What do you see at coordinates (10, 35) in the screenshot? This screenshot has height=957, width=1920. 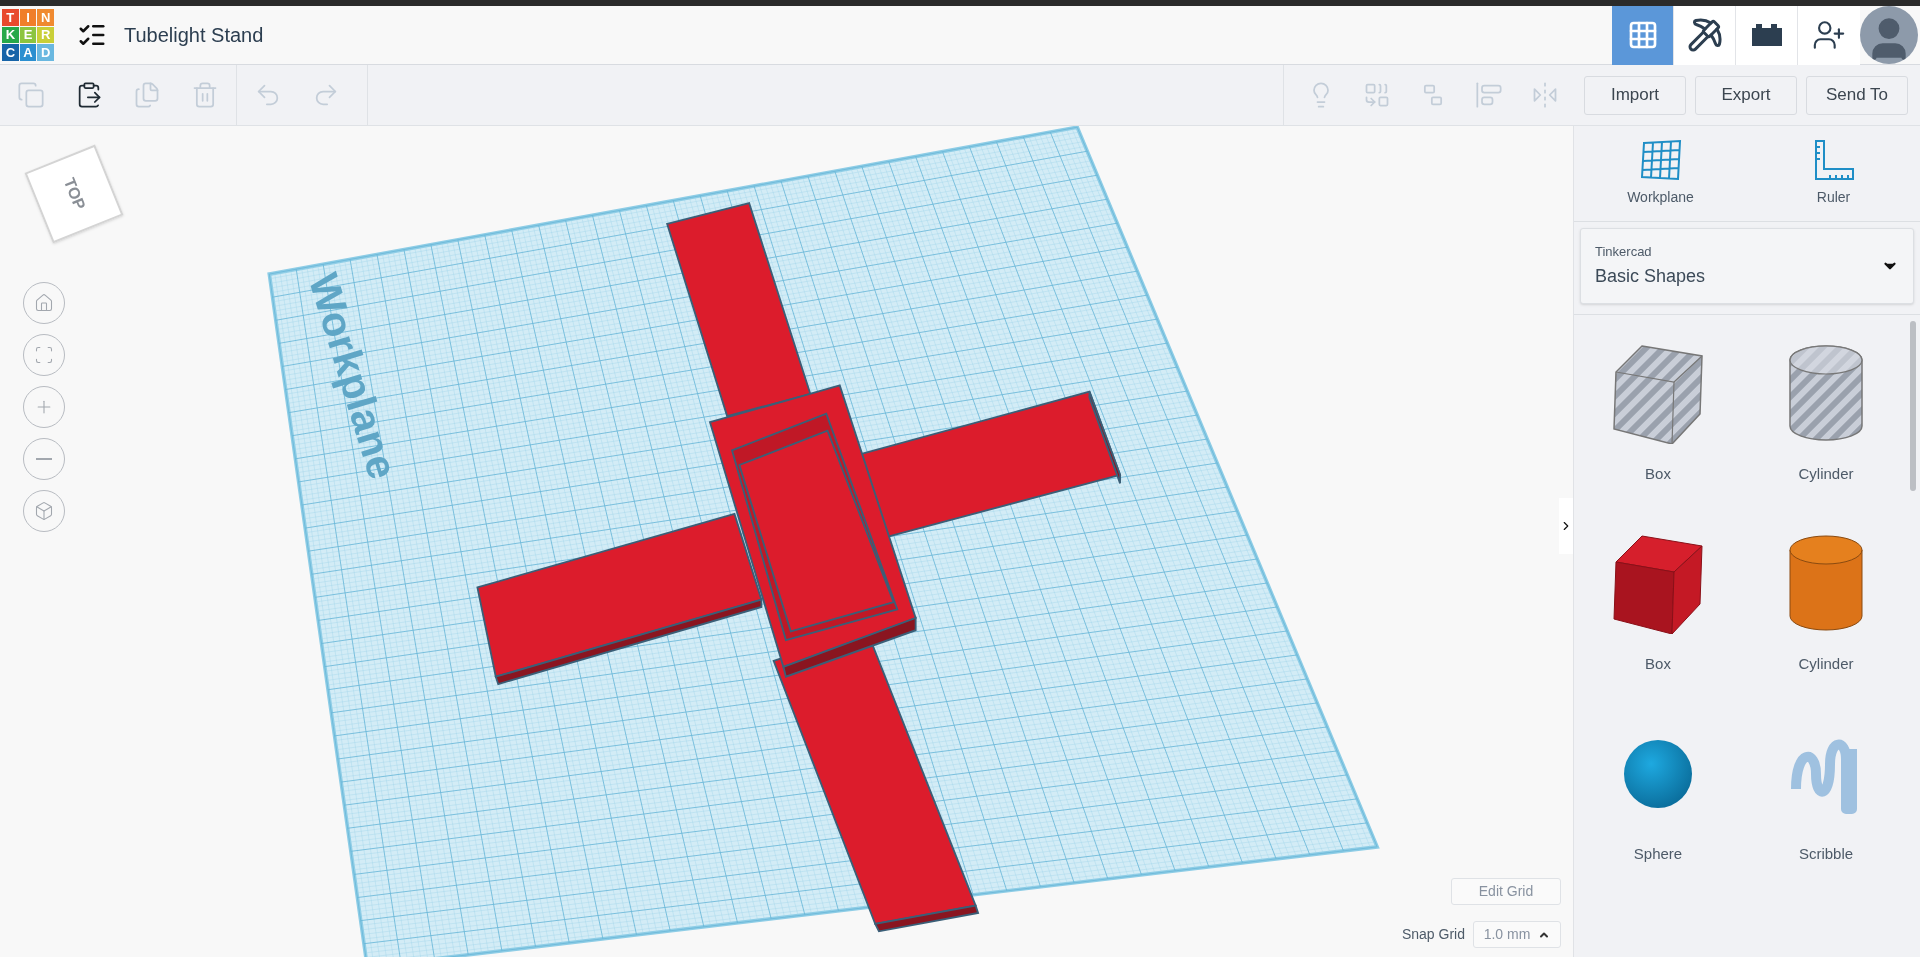 I see `logo-letter: K` at bounding box center [10, 35].